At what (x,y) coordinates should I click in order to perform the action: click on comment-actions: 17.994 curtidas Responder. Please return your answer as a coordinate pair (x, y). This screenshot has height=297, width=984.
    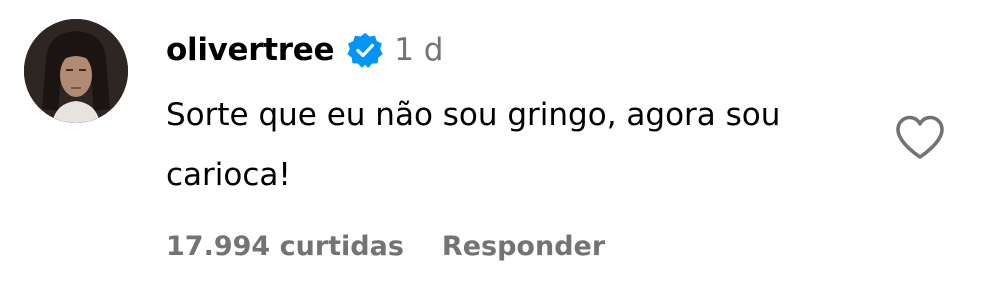
    Looking at the image, I should click on (385, 246).